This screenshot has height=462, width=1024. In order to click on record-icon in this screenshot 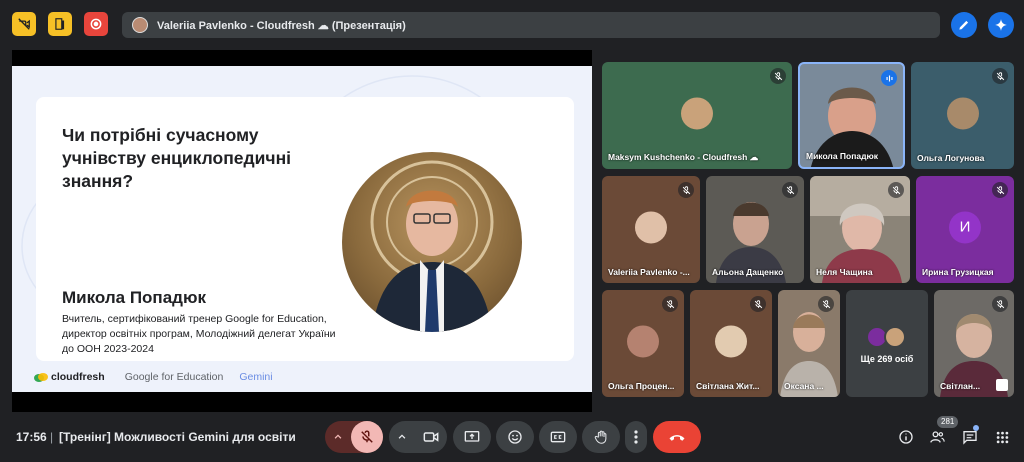, I will do `click(96, 24)`.